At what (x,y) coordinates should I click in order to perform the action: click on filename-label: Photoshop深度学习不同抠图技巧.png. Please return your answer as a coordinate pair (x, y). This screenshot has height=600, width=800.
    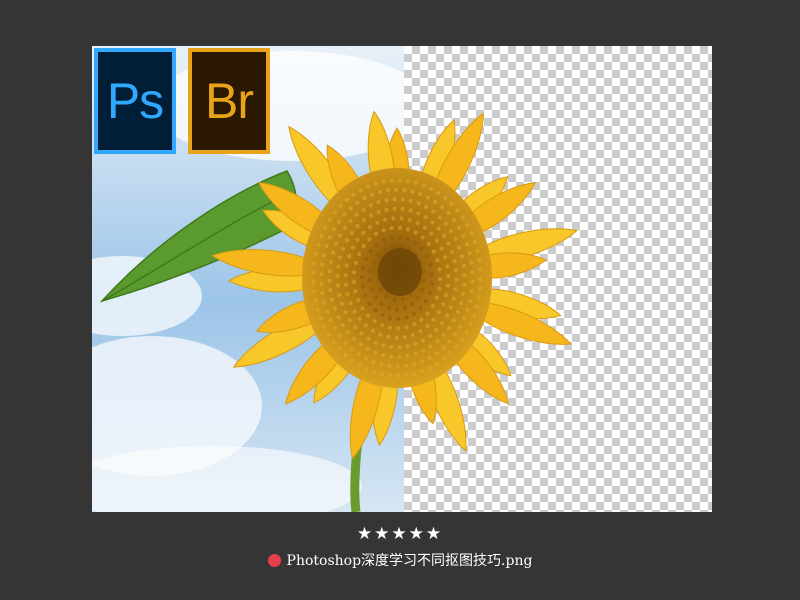
    Looking at the image, I should click on (410, 560).